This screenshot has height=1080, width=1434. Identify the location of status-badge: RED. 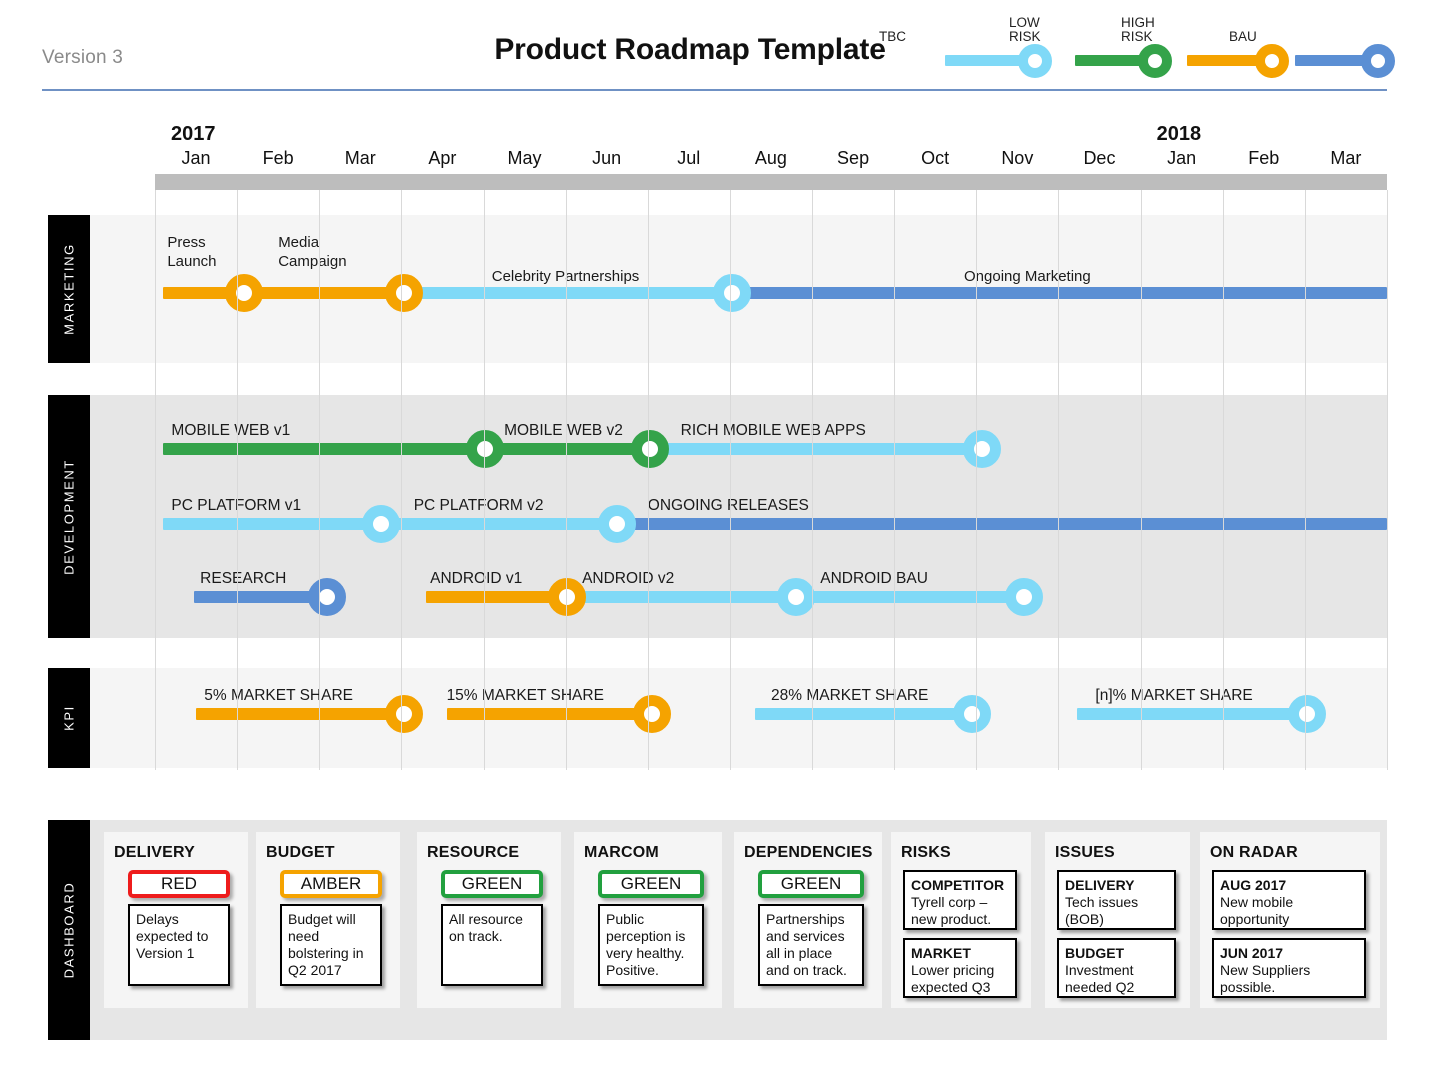
(179, 884).